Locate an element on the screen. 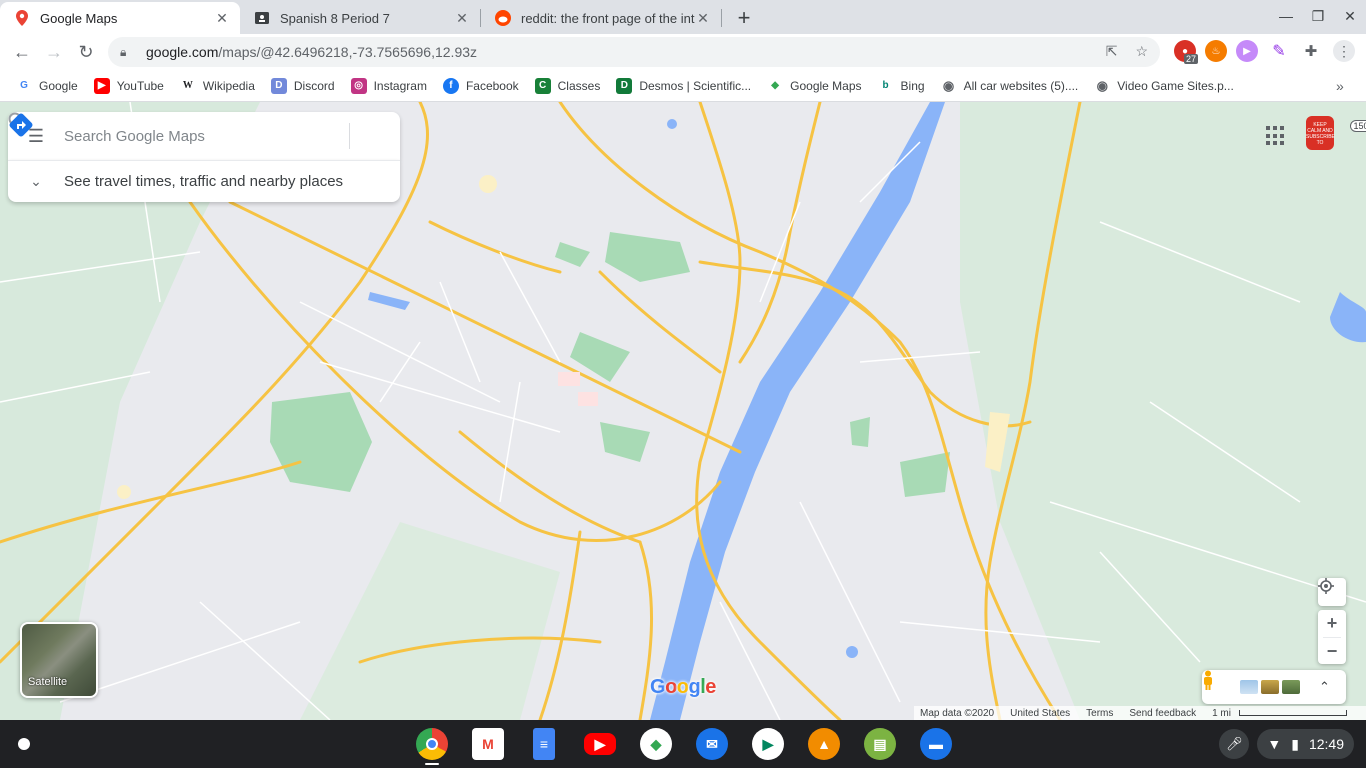 This screenshot has width=1366, height=768. classroom-icon: C is located at coordinates (542, 85).